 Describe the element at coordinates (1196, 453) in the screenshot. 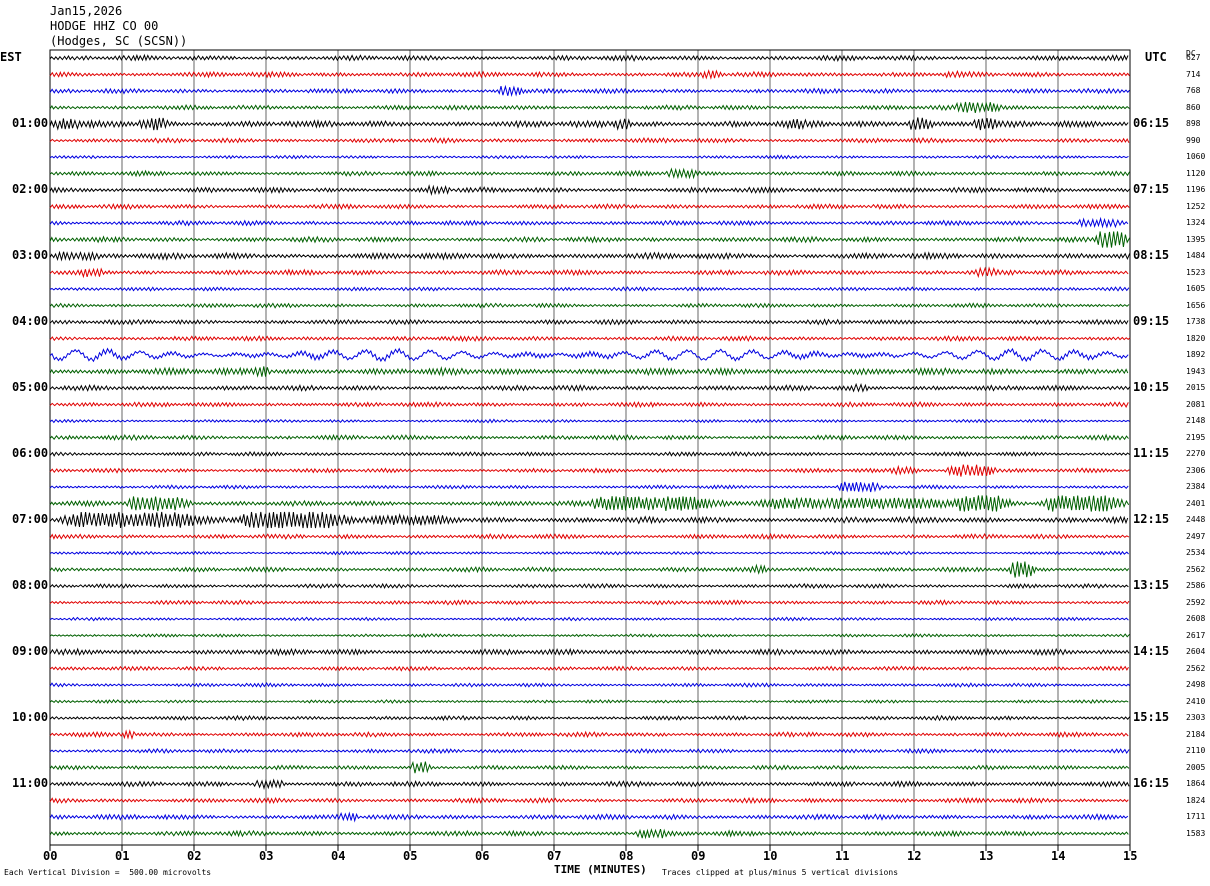

I see `dc-offset-value: 2270` at that location.